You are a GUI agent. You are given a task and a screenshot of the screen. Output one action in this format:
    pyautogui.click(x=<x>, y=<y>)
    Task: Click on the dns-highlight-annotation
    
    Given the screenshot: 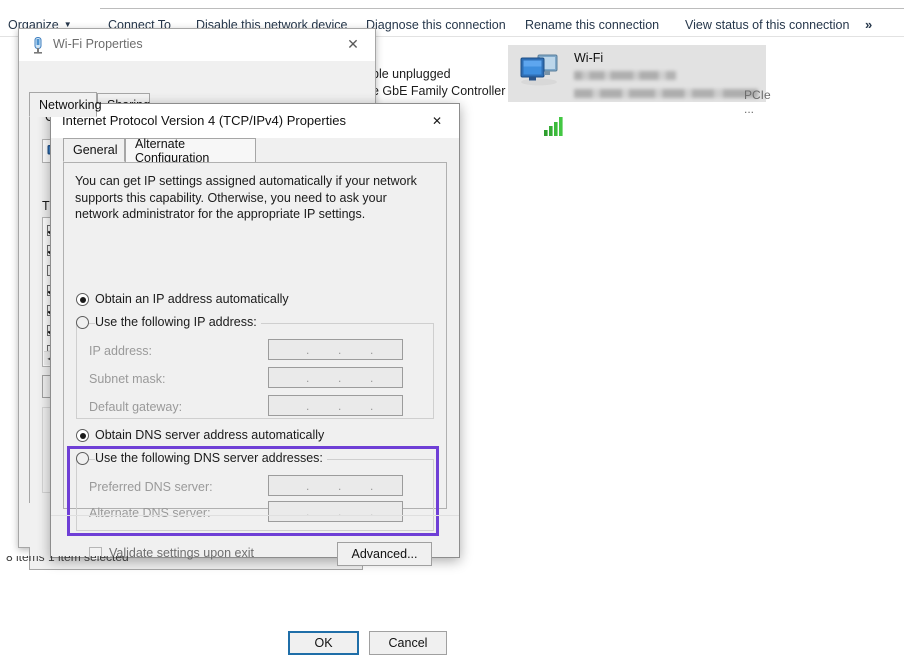 What is the action you would take?
    pyautogui.click(x=253, y=491)
    